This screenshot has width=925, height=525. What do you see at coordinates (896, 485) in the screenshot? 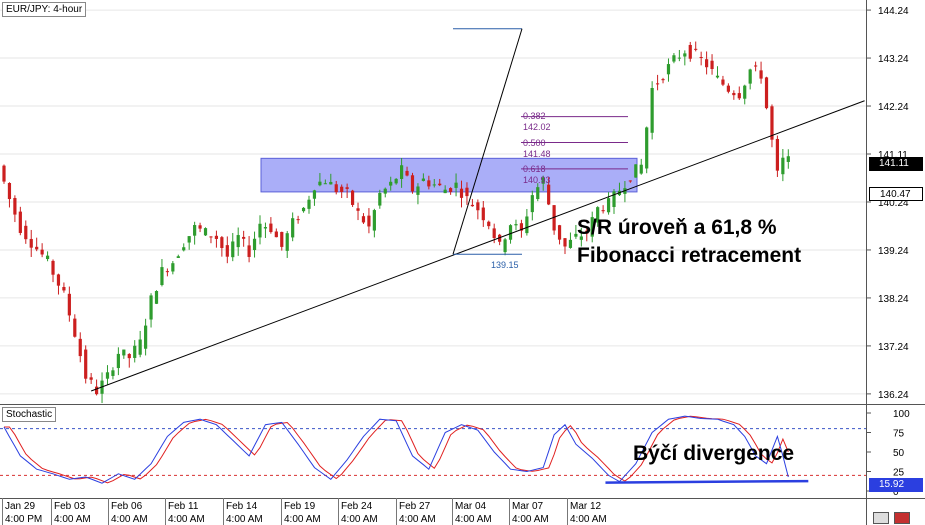
I see `stochastic-value-badge: 15.92` at bounding box center [896, 485].